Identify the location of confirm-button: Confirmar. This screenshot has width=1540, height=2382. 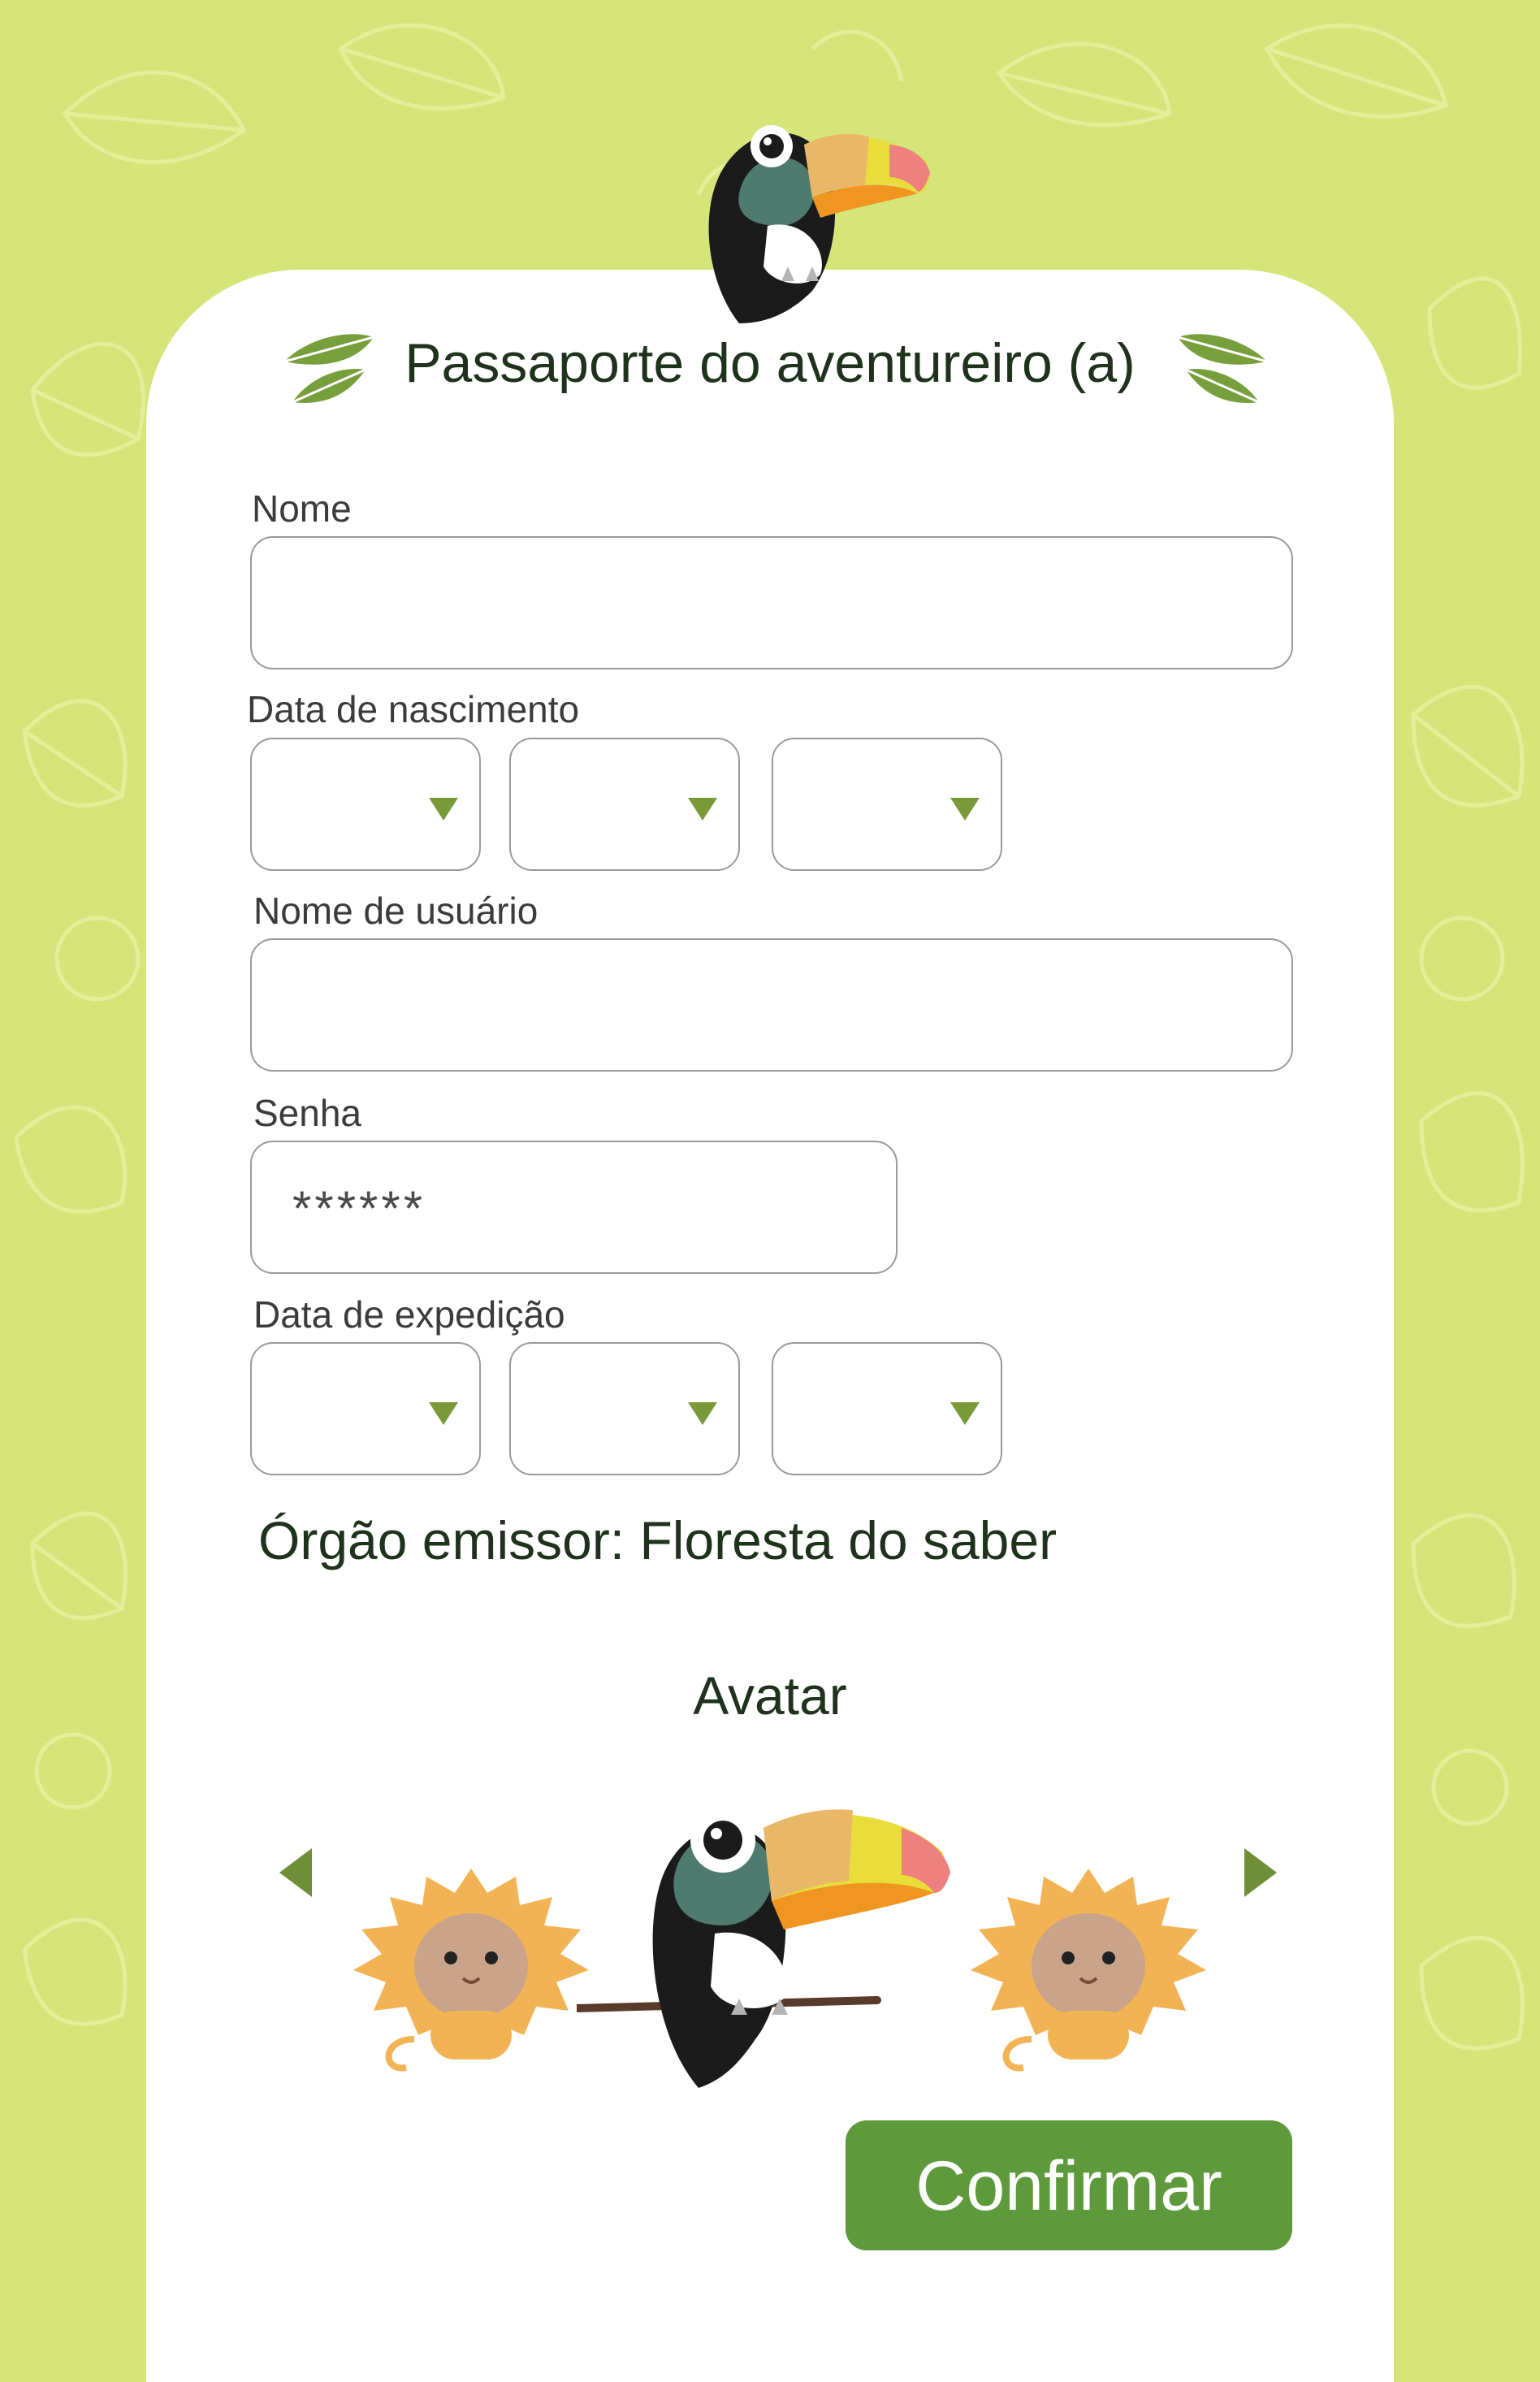
(1069, 2185).